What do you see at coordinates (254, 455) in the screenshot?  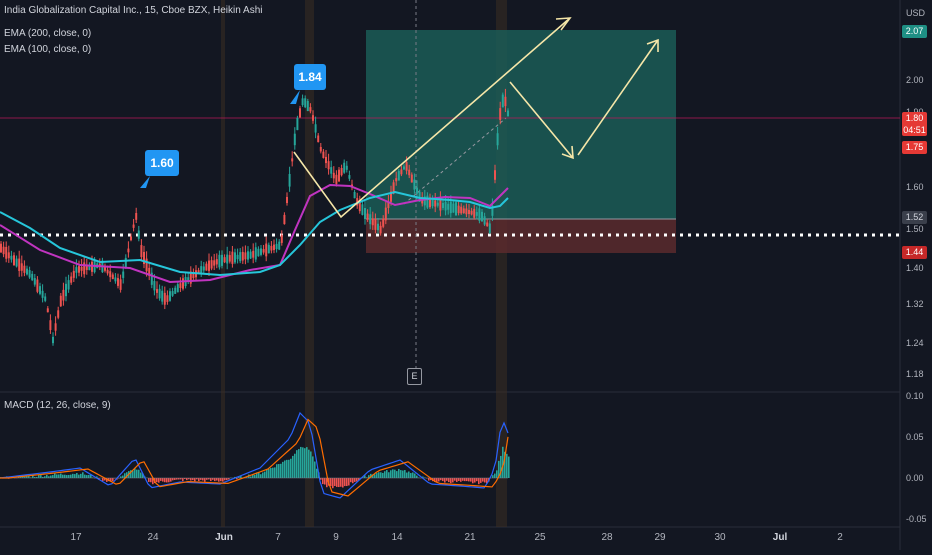 I see `macd-line` at bounding box center [254, 455].